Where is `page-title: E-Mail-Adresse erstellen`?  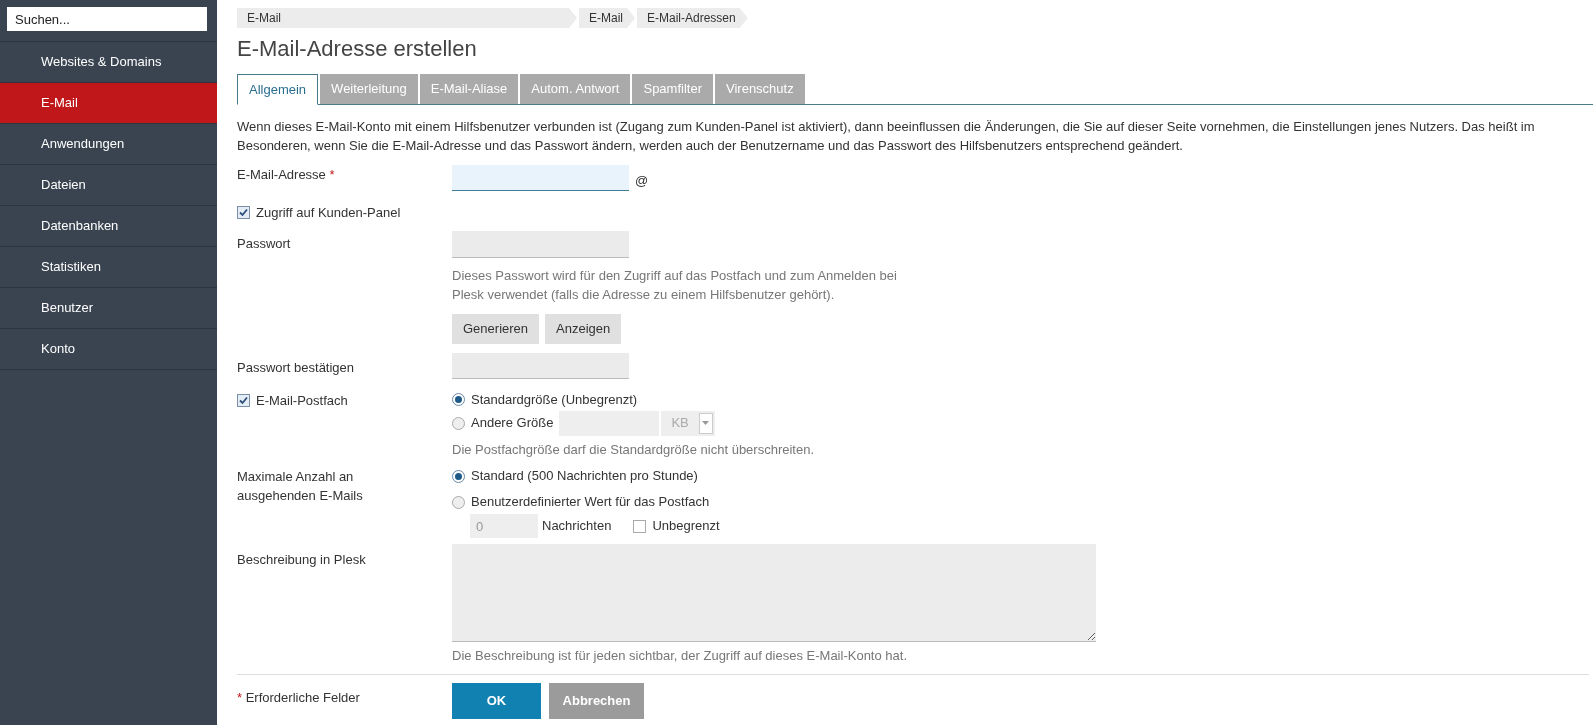 page-title: E-Mail-Adresse erstellen is located at coordinates (357, 49).